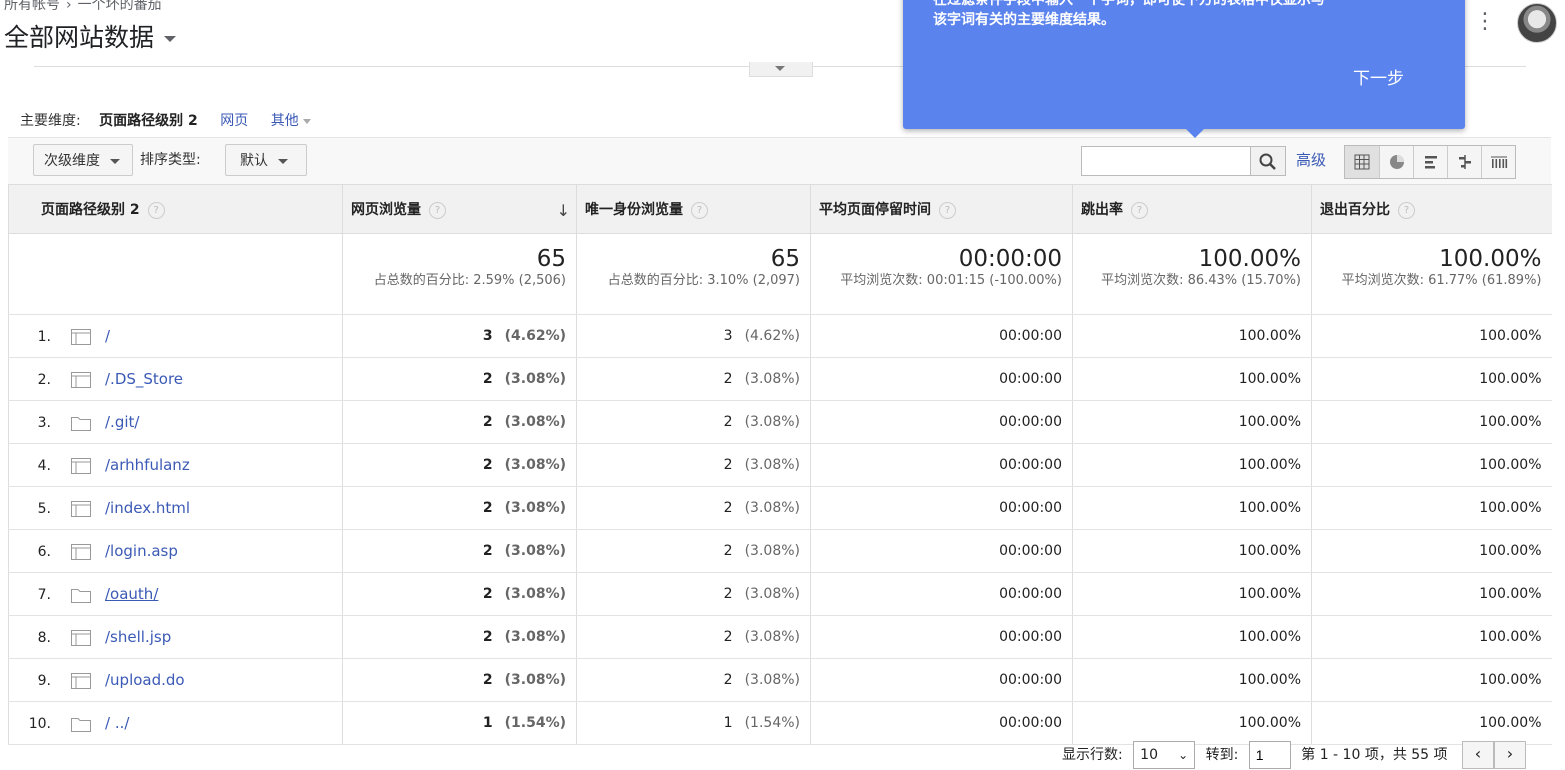  Describe the element at coordinates (1431, 209) in the screenshot. I see `col-header-exit-pct: 退出百分比?` at that location.